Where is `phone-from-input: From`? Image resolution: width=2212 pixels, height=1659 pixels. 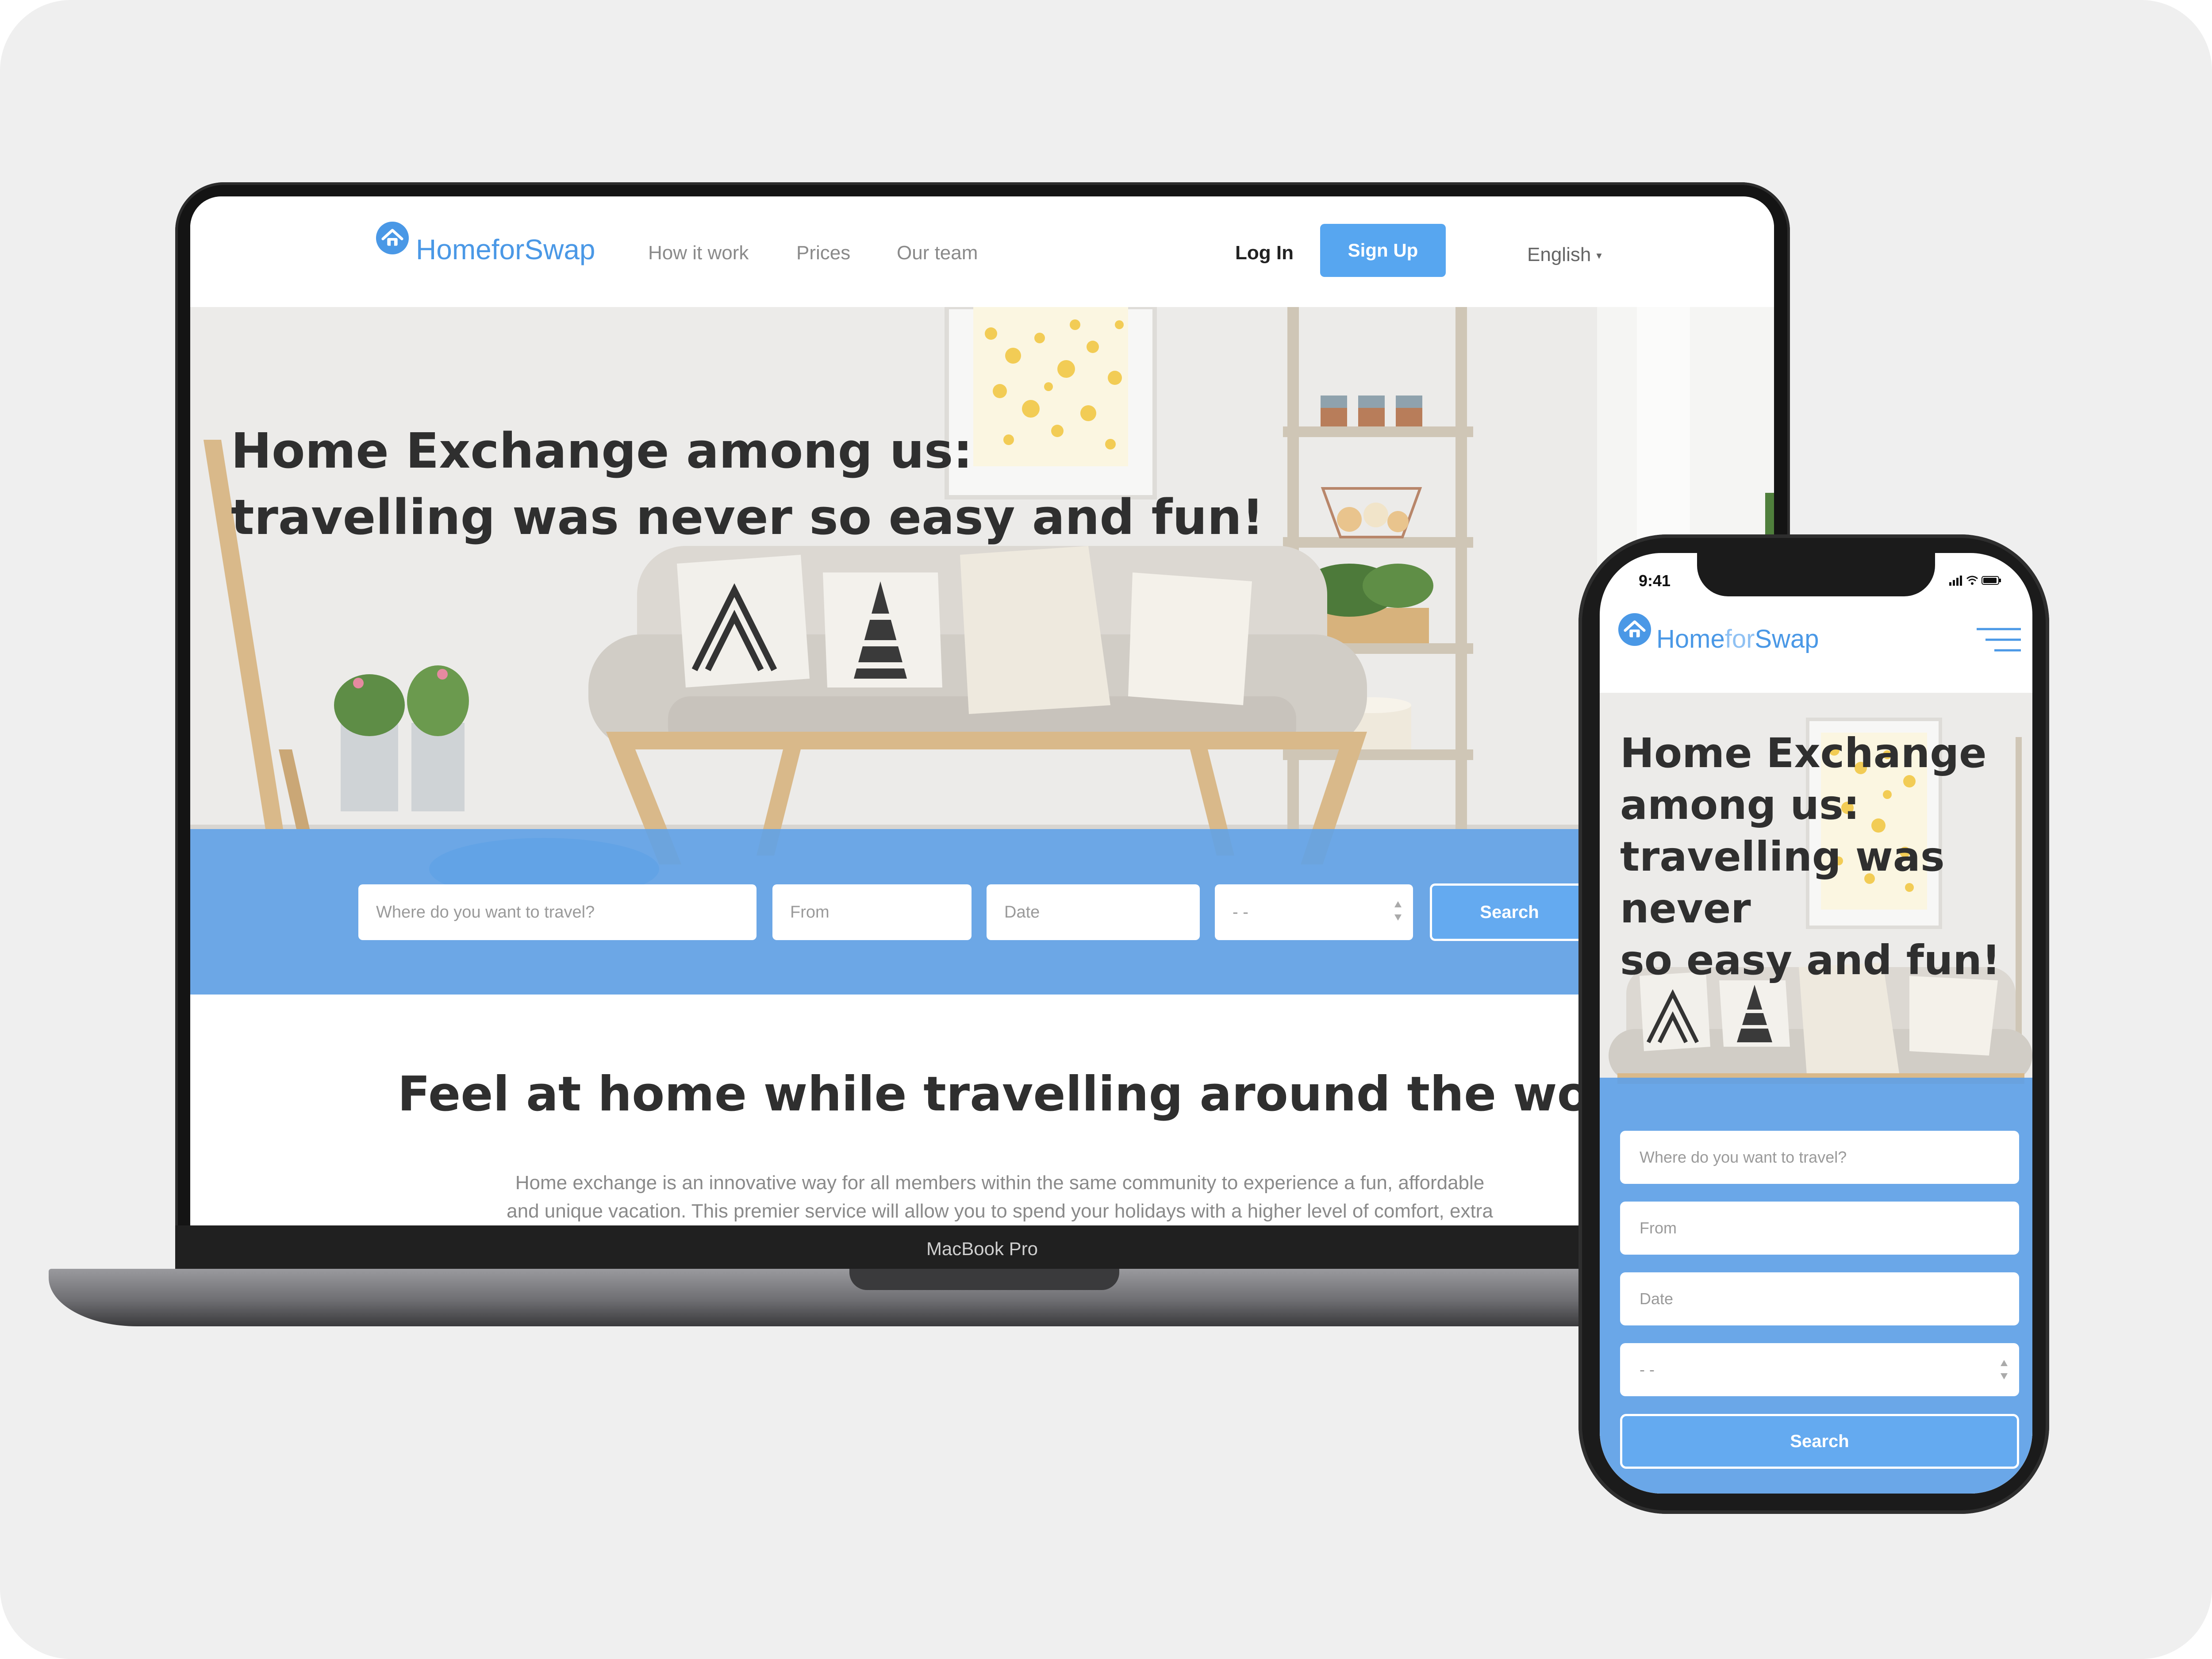 phone-from-input: From is located at coordinates (1820, 1229).